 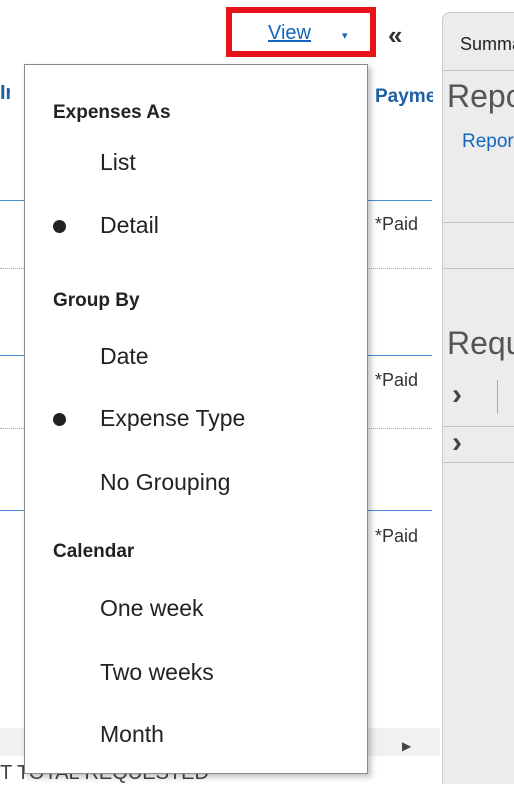 What do you see at coordinates (5, 93) in the screenshot?
I see `column-header-partial: Ir` at bounding box center [5, 93].